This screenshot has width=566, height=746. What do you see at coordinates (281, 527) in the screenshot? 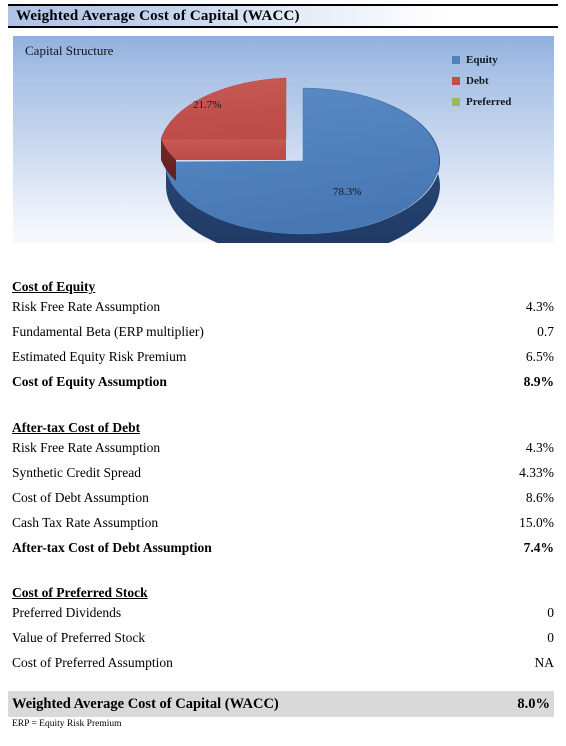
I see `table-row: Cash Tax Rate Assumption 15.0%` at bounding box center [281, 527].